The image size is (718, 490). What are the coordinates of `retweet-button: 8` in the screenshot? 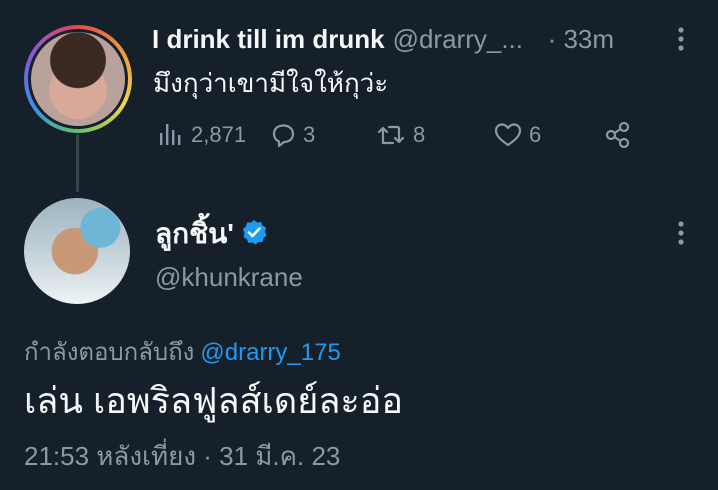 It's located at (400, 135).